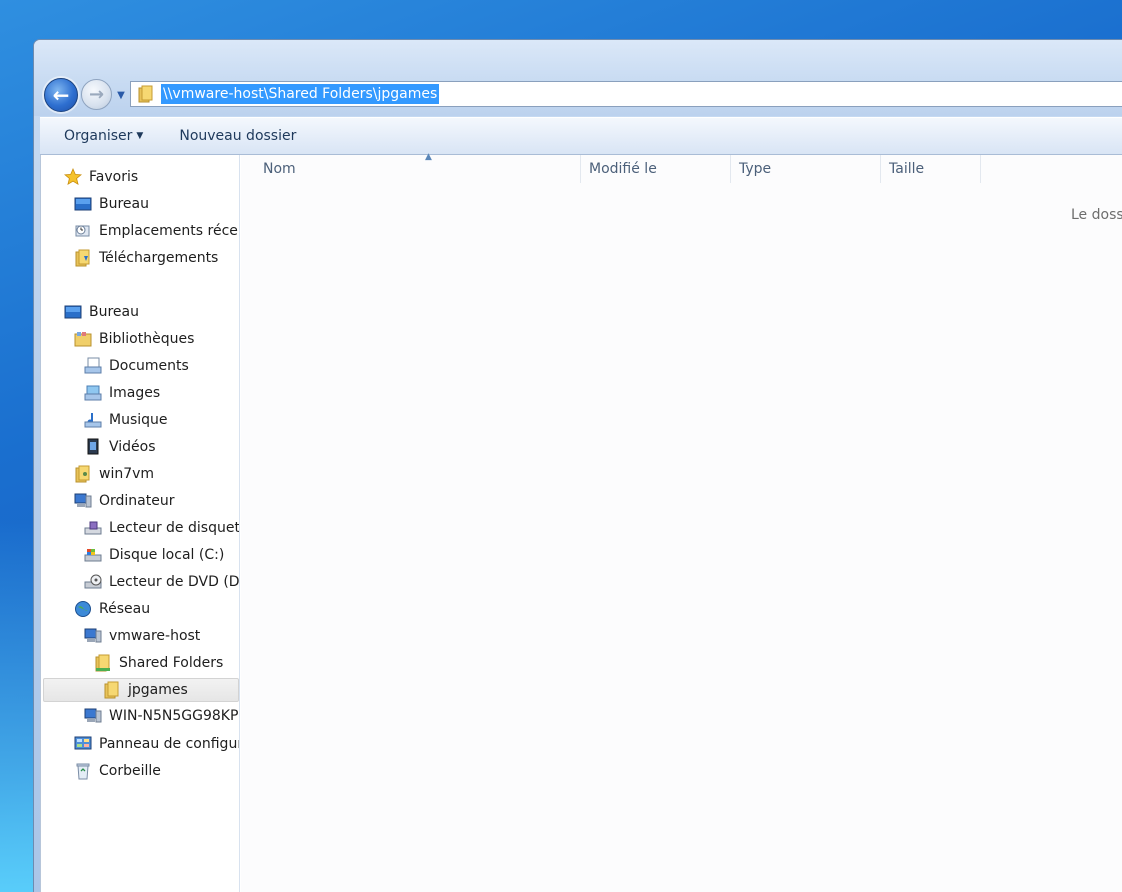  Describe the element at coordinates (167, 555) in the screenshot. I see `tree-item-label: Disque local (C:)` at that location.